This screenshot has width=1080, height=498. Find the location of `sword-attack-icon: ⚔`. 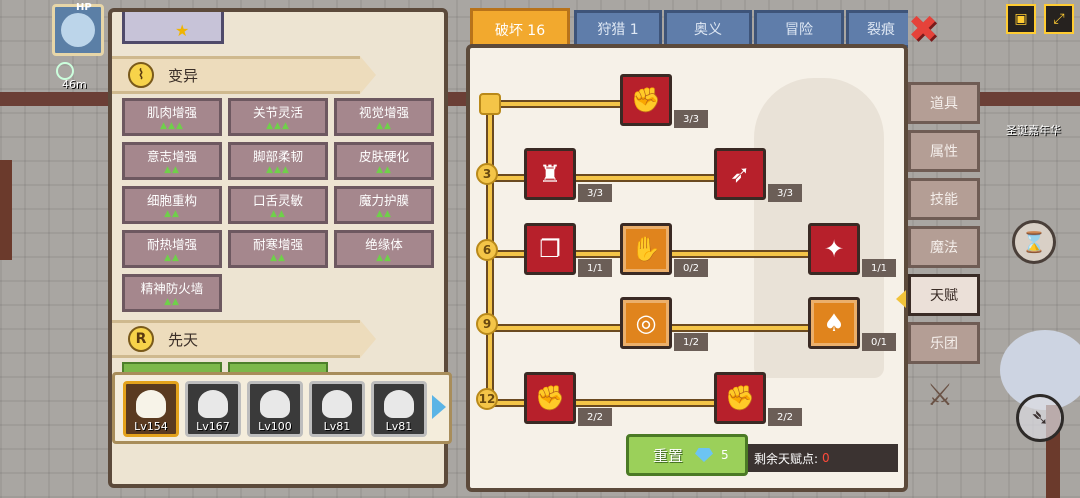

sword-attack-icon: ⚔ is located at coordinates (940, 395).